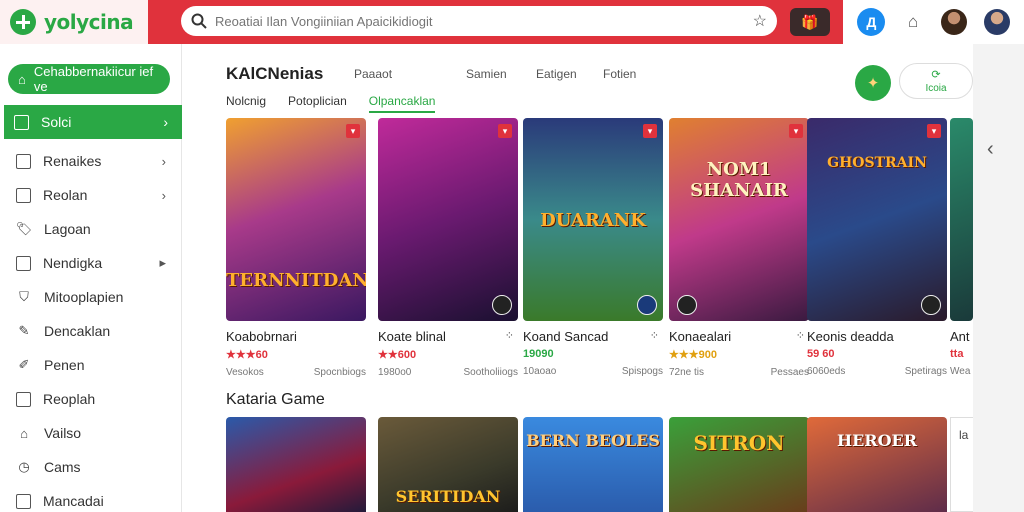 This screenshot has height=512, width=1024. Describe the element at coordinates (62, 467) in the screenshot. I see `sidebar-item-label: Cams` at that location.